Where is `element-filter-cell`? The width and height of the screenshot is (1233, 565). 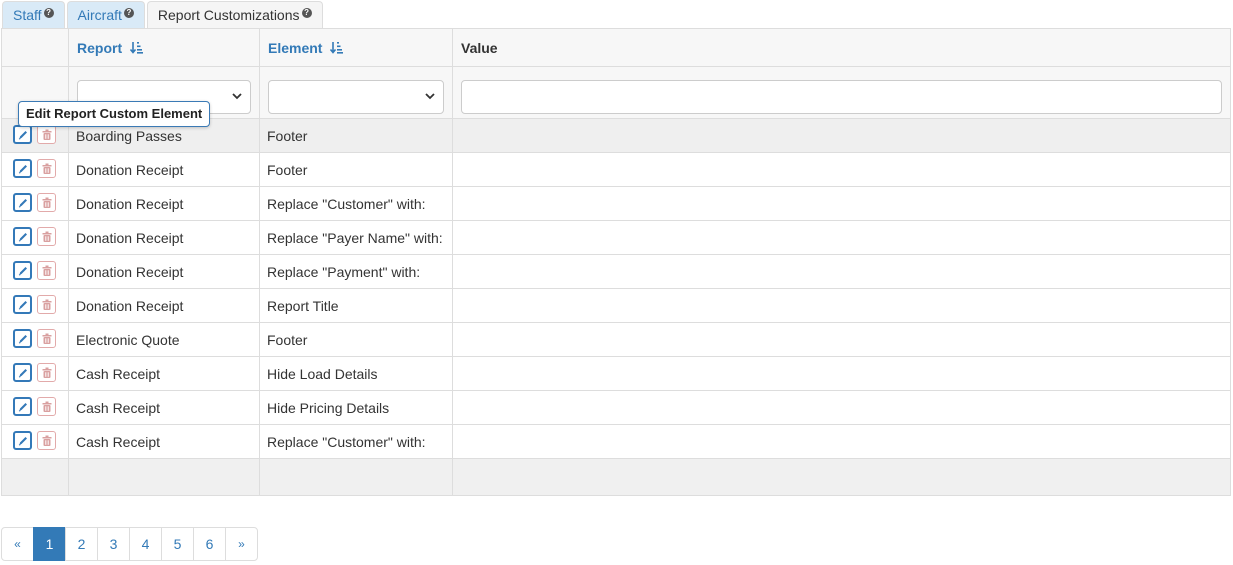
element-filter-cell is located at coordinates (356, 92).